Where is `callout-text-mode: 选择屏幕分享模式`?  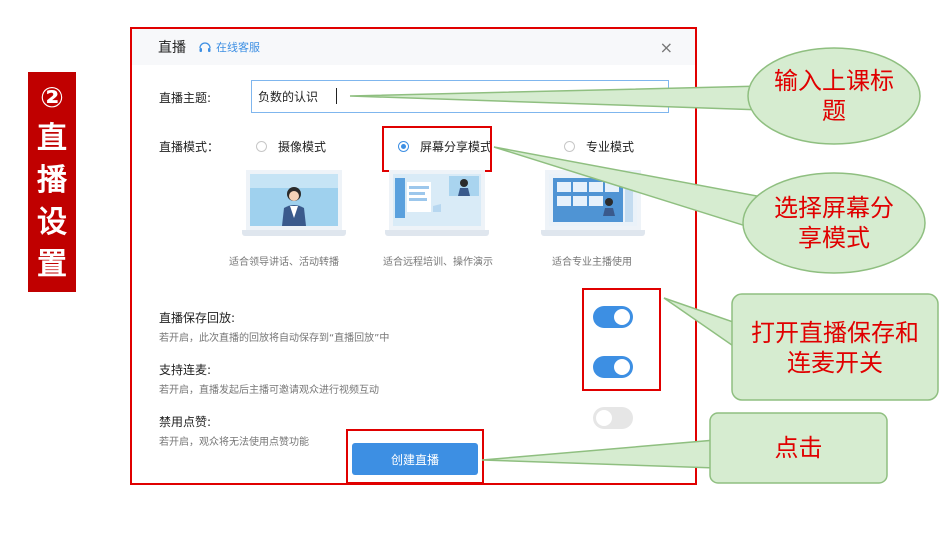 callout-text-mode: 选择屏幕分享模式 is located at coordinates (834, 223).